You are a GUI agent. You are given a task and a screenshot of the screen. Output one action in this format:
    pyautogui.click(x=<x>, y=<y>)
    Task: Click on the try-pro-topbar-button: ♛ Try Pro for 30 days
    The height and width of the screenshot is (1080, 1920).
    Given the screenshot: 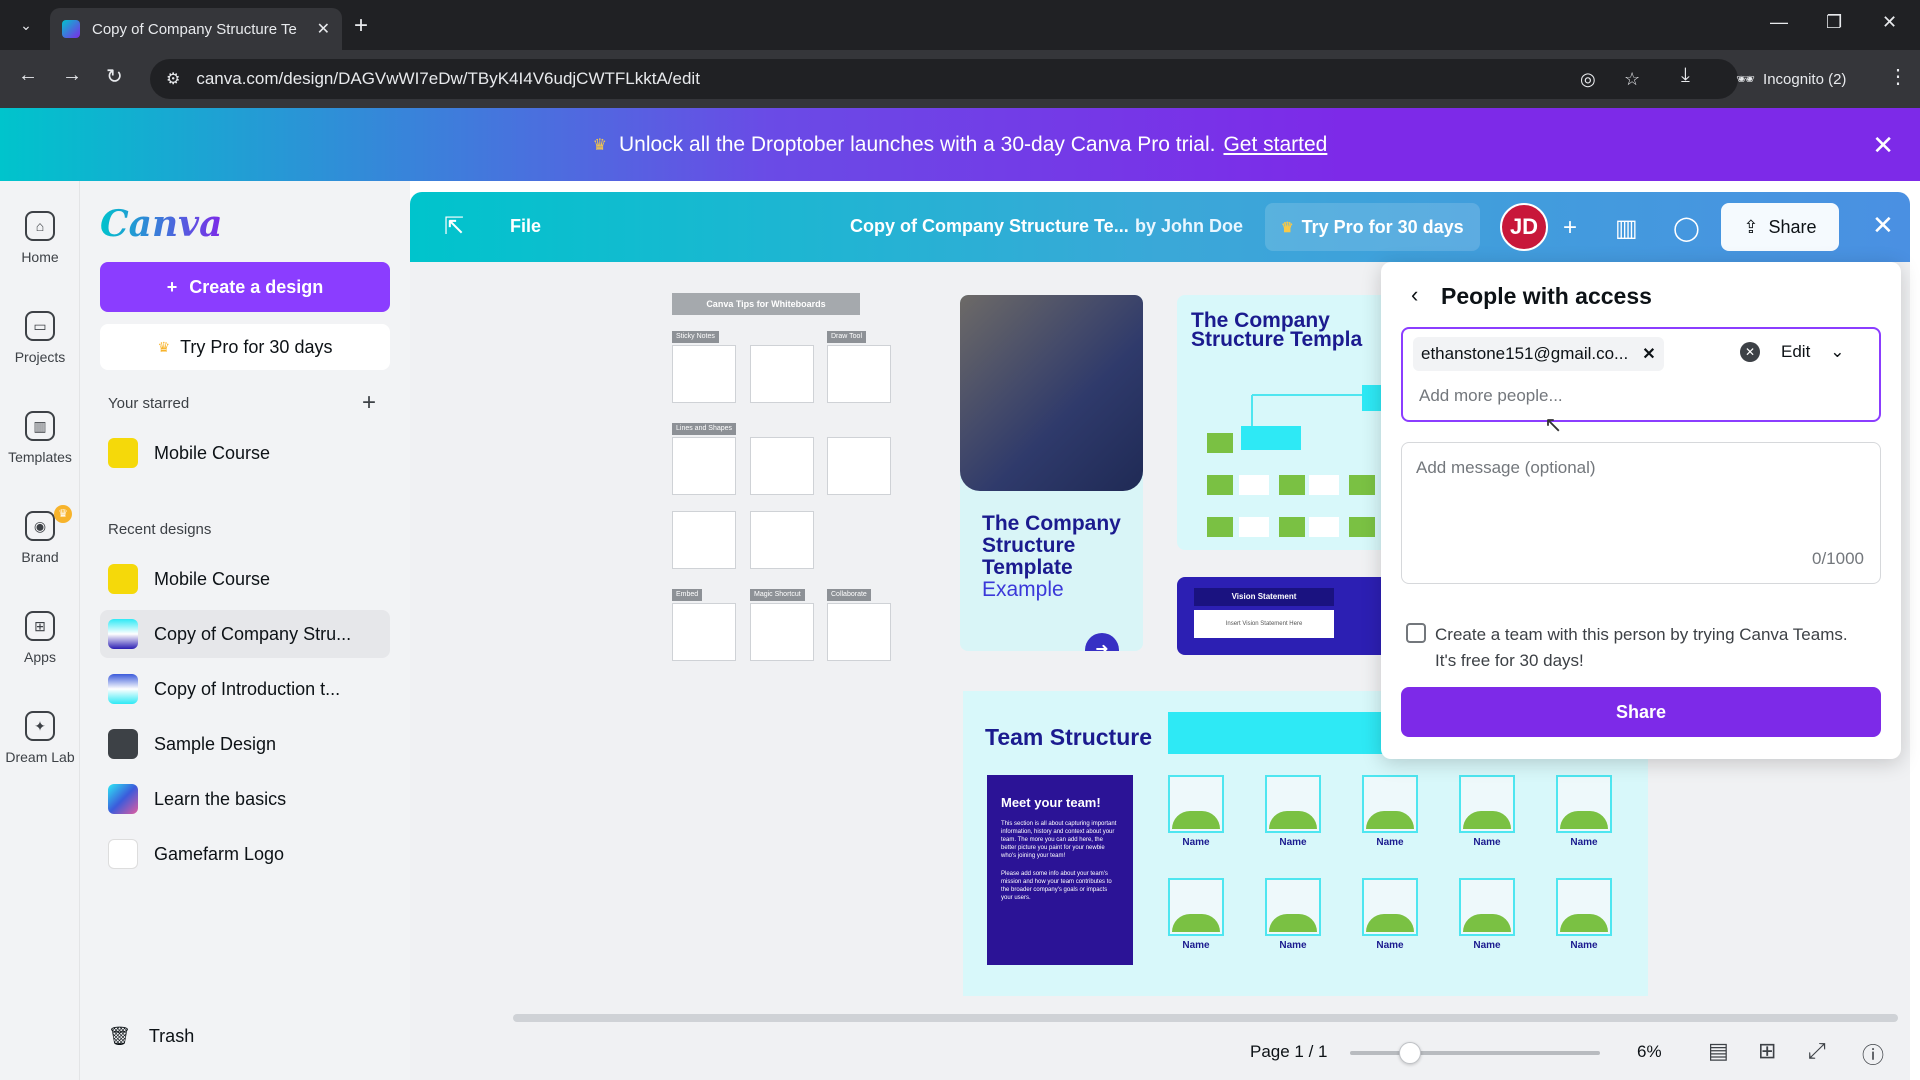 What is the action you would take?
    pyautogui.click(x=1372, y=227)
    